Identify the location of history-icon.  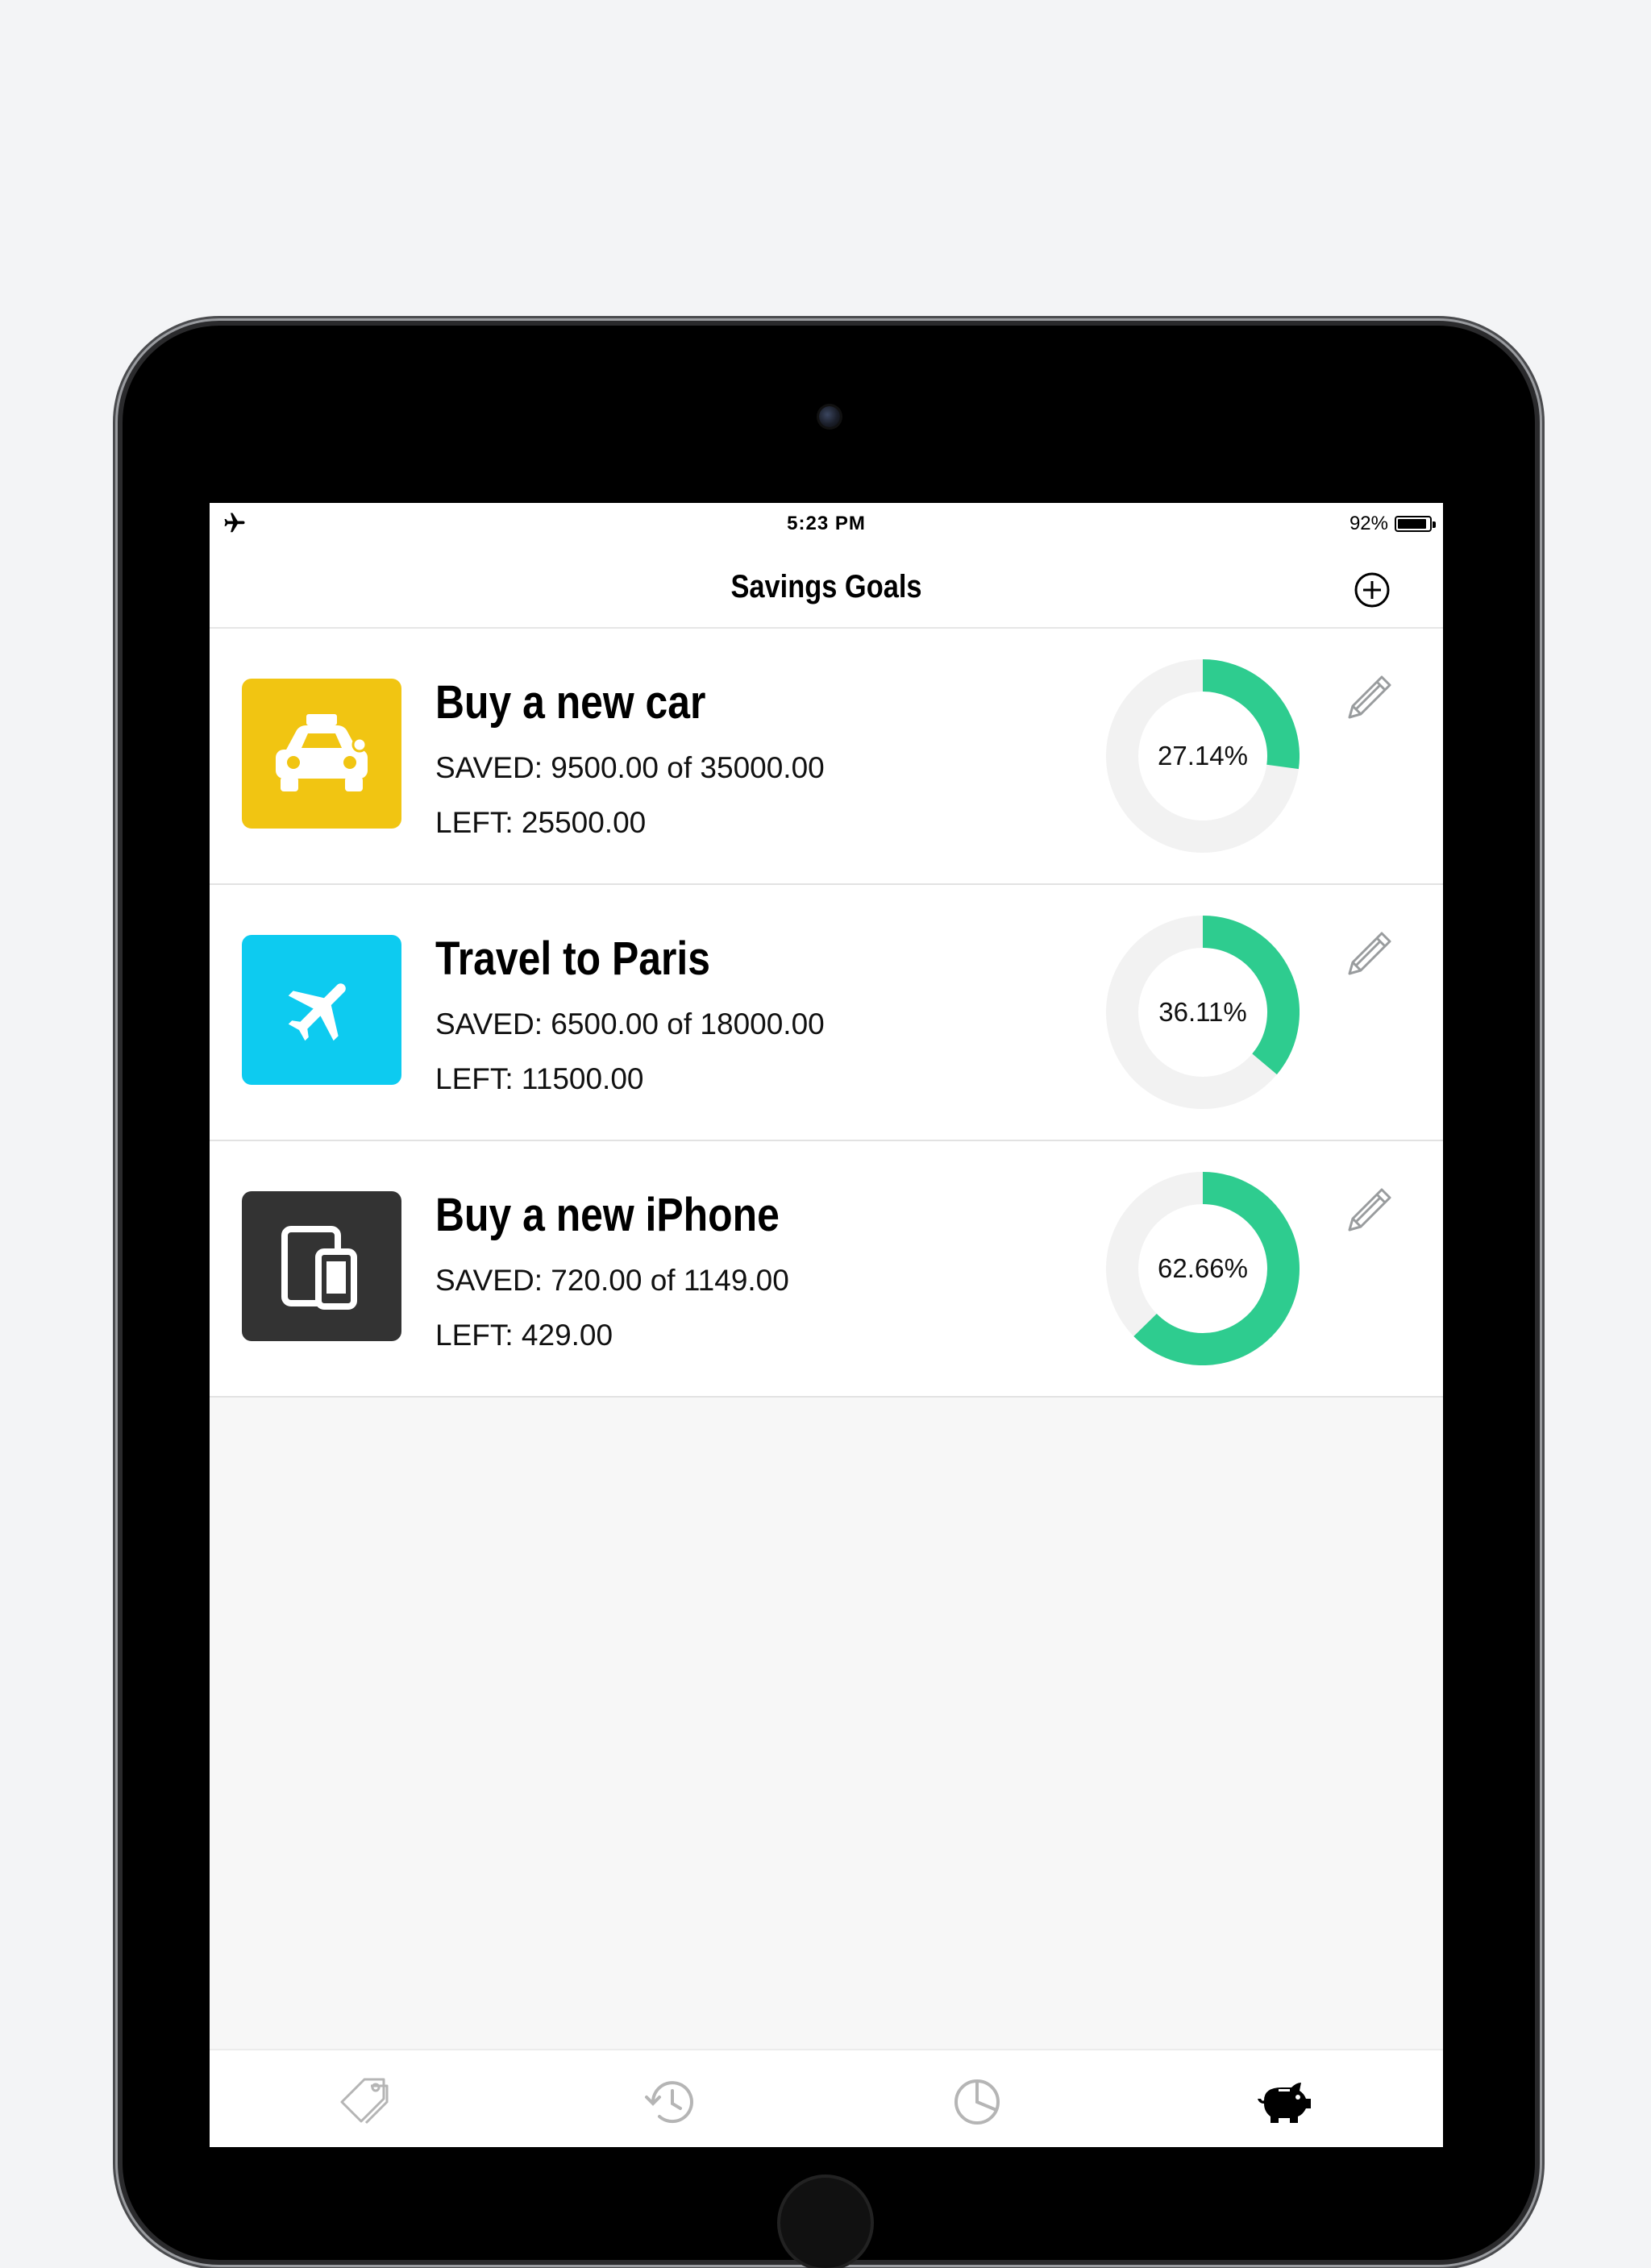
(669, 2102).